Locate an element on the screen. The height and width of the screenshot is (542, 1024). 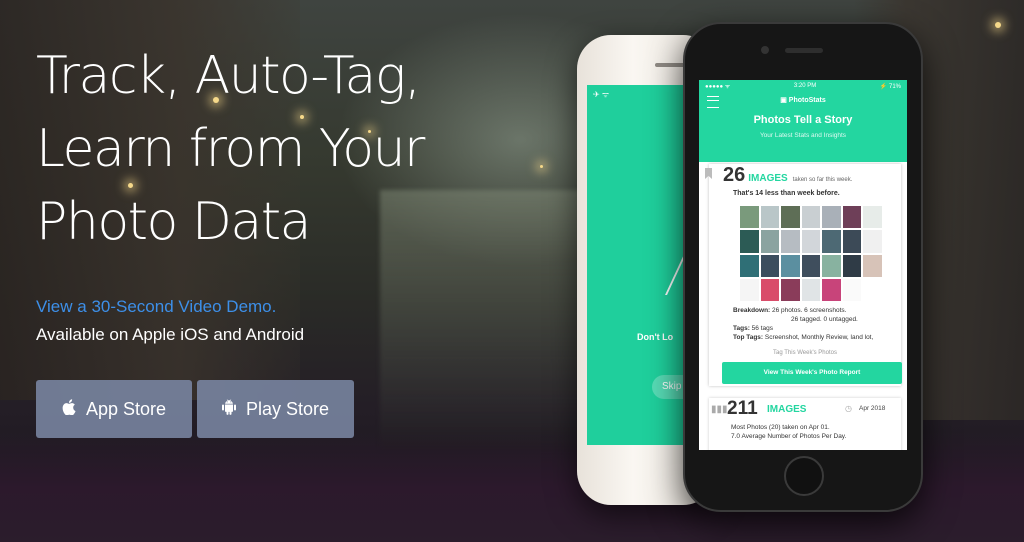
play-store-label: Play Store is located at coordinates (287, 408).